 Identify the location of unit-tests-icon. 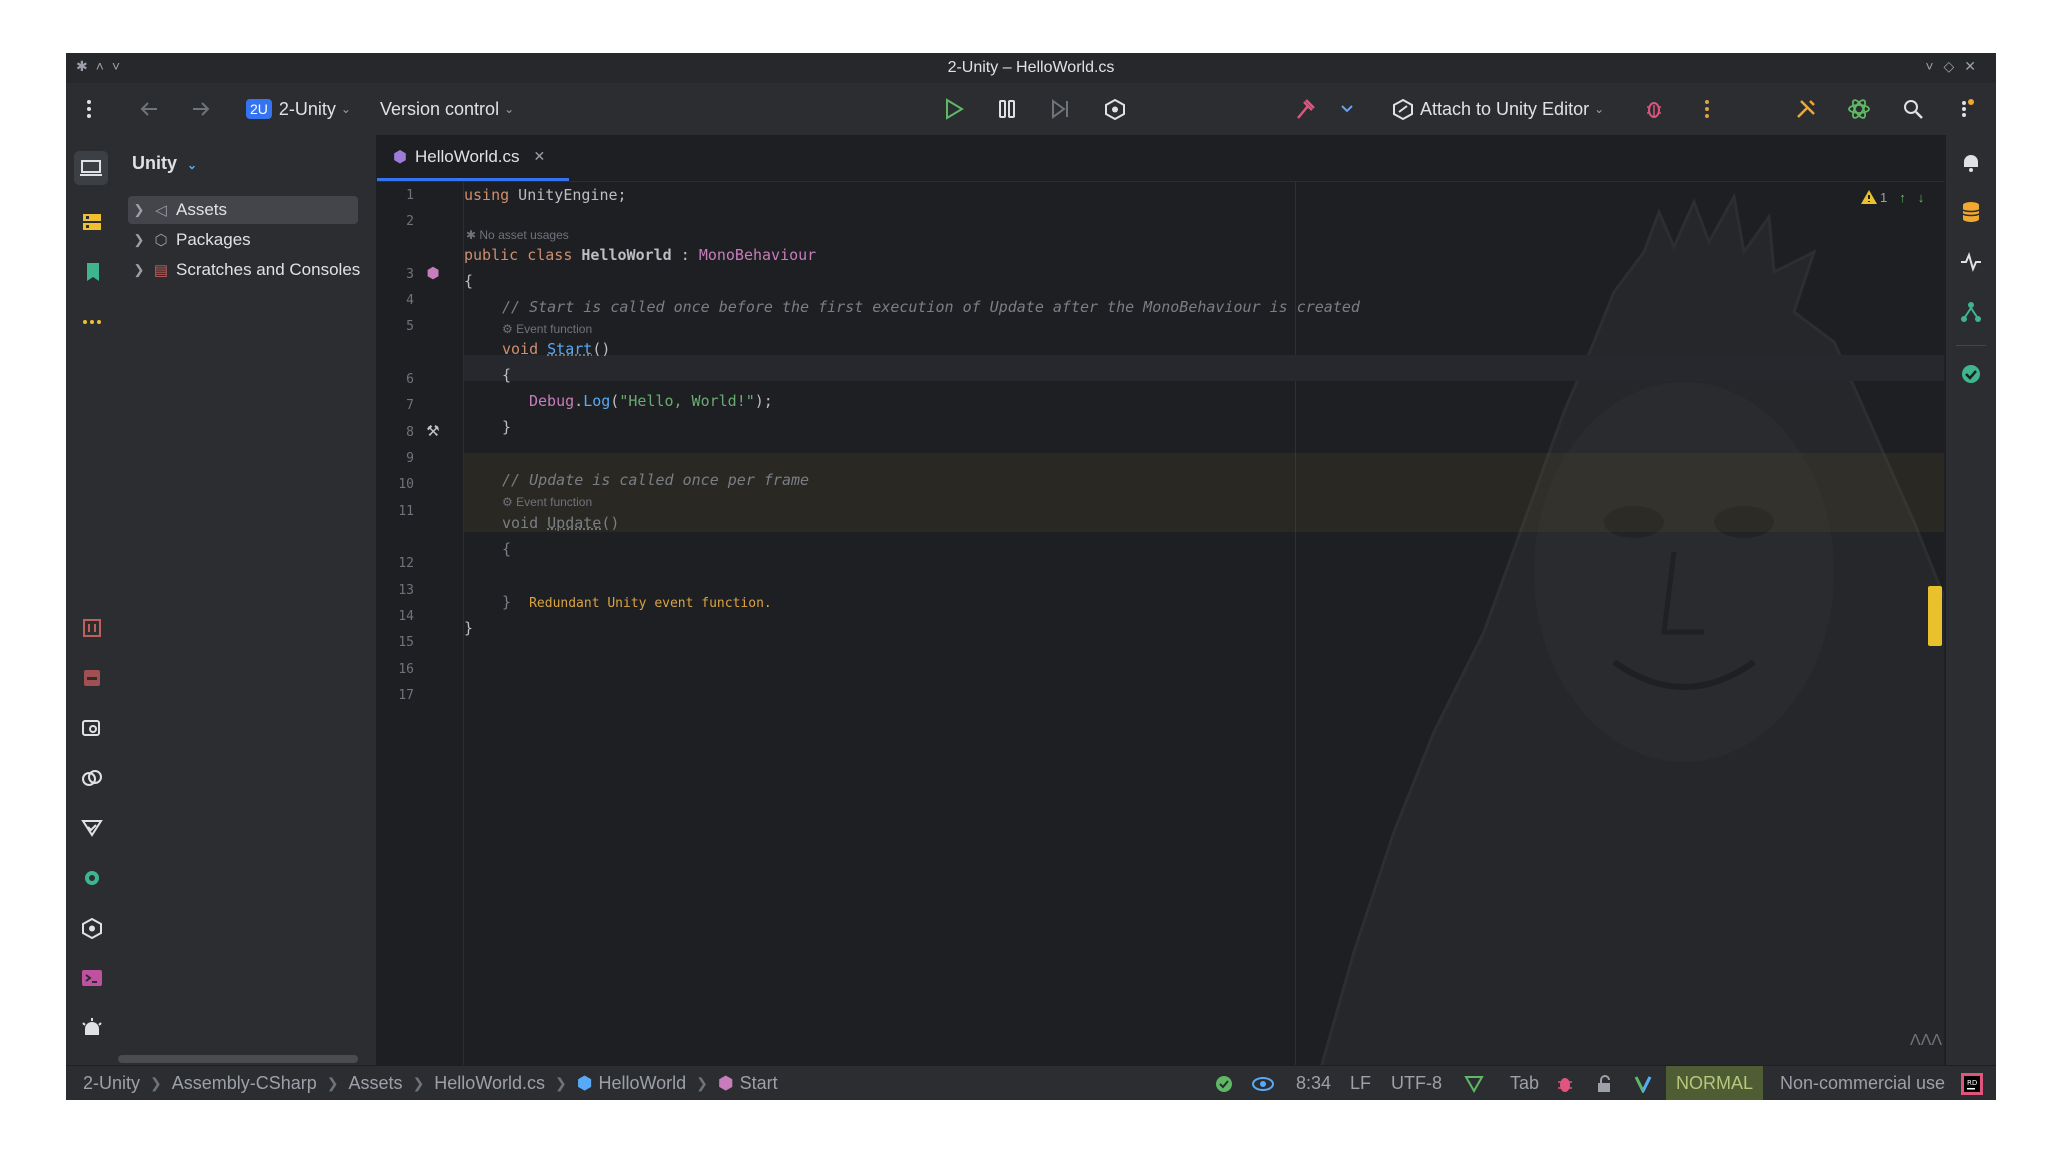
(92, 828).